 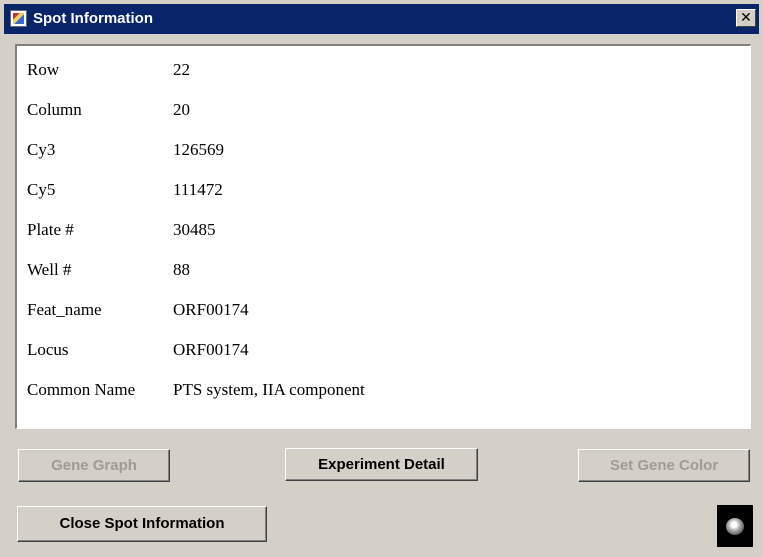 What do you see at coordinates (269, 389) in the screenshot?
I see `info-value: PTS system, IIA component` at bounding box center [269, 389].